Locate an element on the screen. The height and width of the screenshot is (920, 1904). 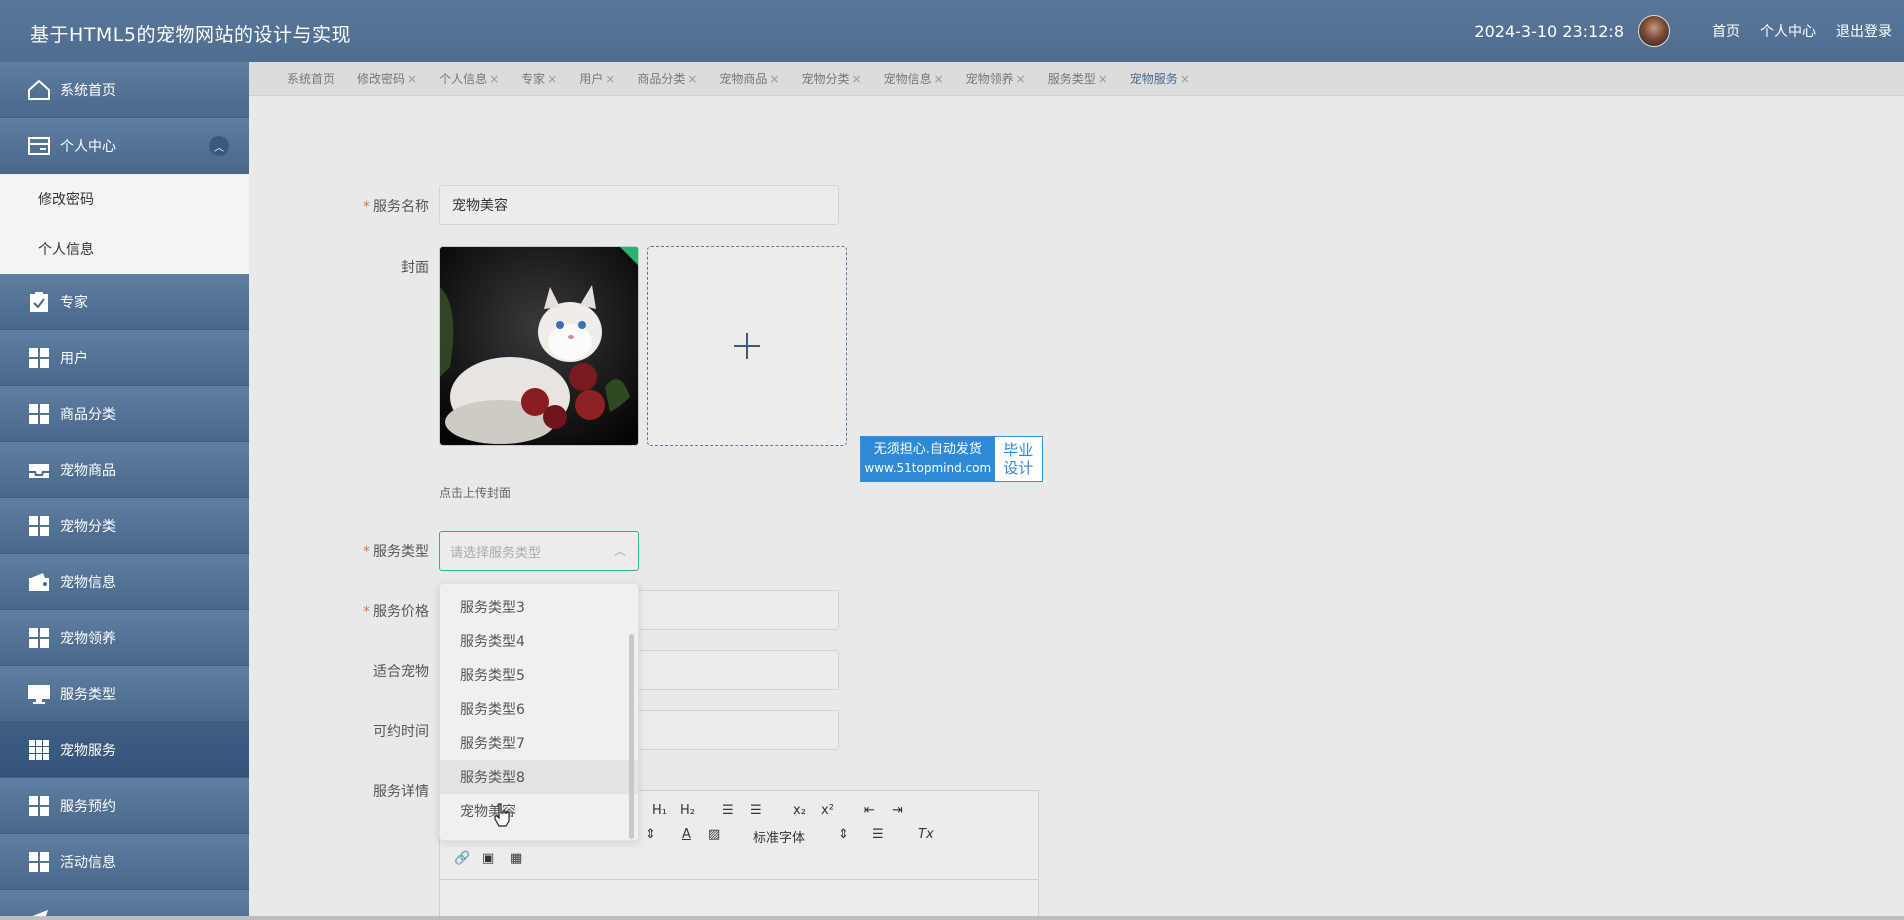
sidebar-subitem-change-password: 修改密码 is located at coordinates (124, 199).